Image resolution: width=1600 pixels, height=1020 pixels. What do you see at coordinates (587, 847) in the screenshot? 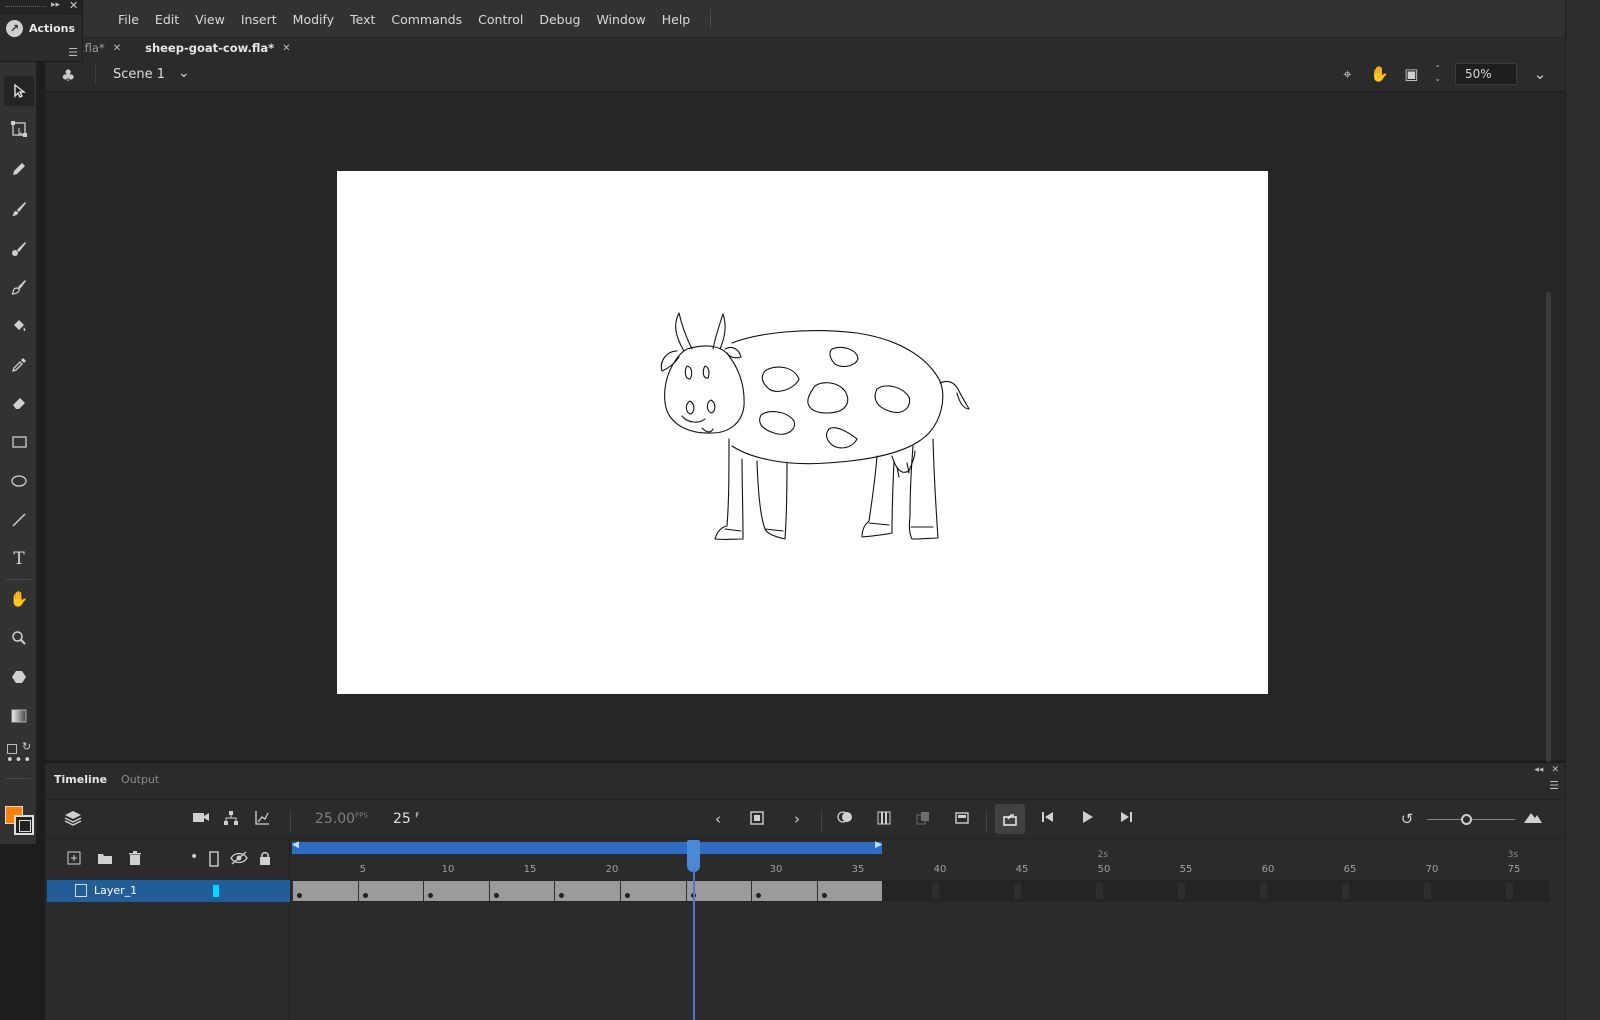
I see `work-area-bar: ◀ ▶` at bounding box center [587, 847].